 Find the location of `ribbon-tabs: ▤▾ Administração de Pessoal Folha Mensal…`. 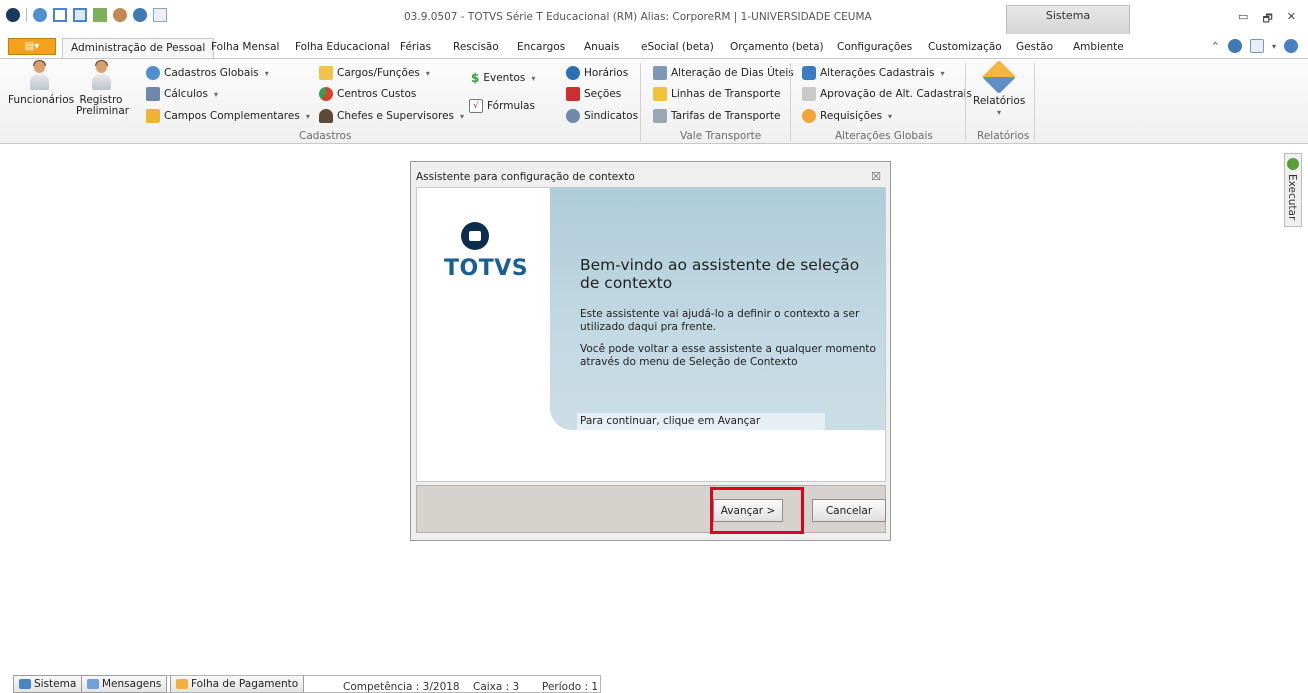

ribbon-tabs: ▤▾ Administração de Pessoal Folha Mensal… is located at coordinates (654, 47).